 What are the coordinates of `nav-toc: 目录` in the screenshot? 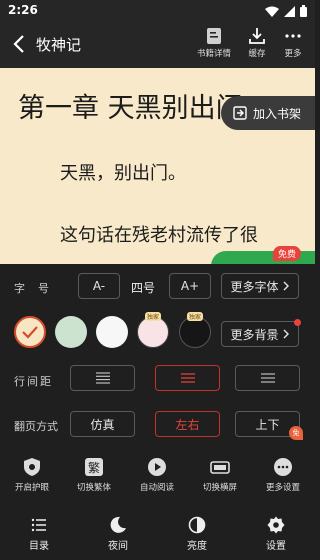 It's located at (39, 534).